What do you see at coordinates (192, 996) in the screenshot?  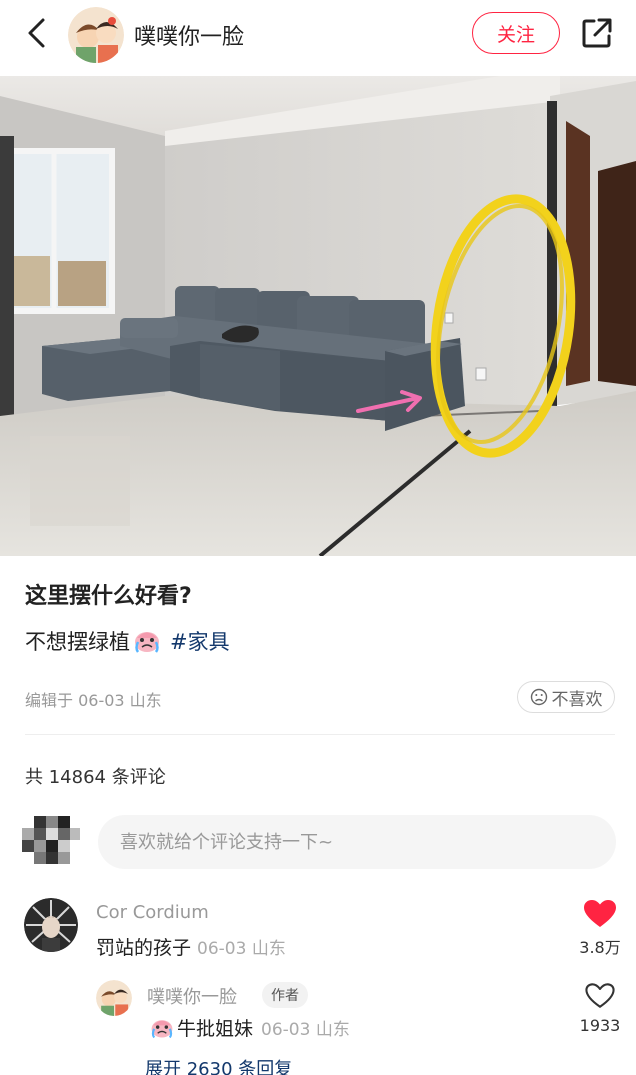 I see `reply-author-name: 噗噗你一脸` at bounding box center [192, 996].